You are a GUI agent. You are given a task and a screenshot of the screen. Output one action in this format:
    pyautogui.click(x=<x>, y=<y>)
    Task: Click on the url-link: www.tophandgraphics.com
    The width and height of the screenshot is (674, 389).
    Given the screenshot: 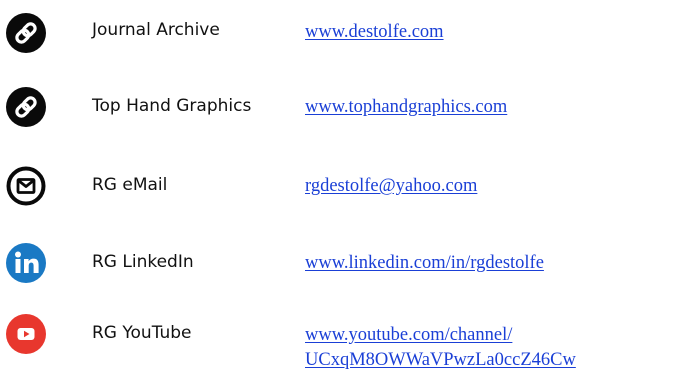 What is the action you would take?
    pyautogui.click(x=406, y=107)
    